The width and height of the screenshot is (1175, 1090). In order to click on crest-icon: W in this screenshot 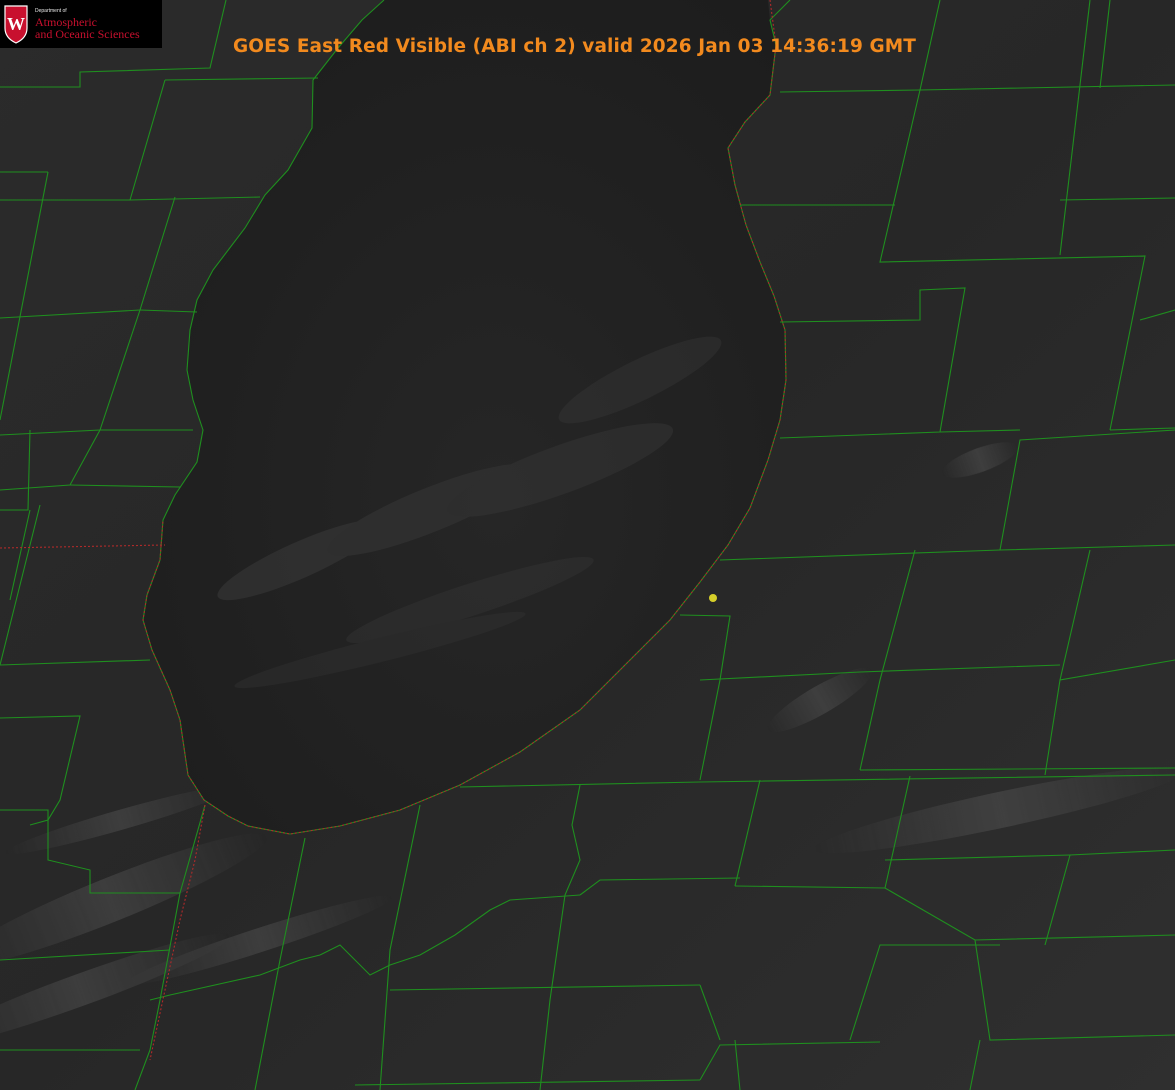, I will do `click(16, 24)`.